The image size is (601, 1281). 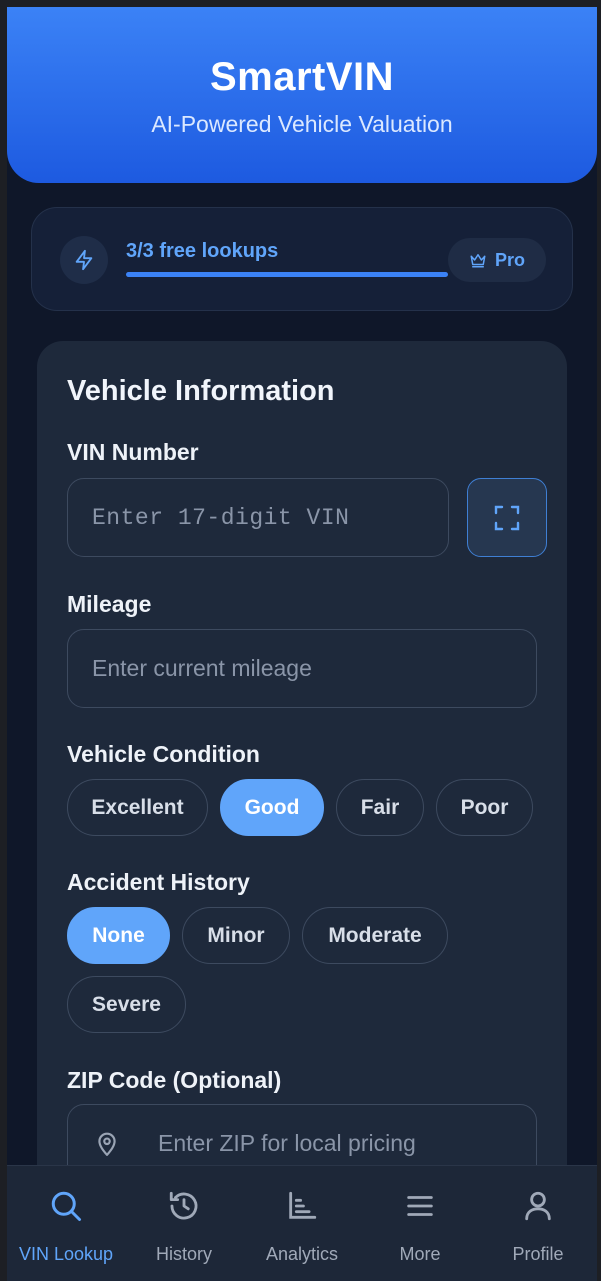 I want to click on accident-option-minor: Minor, so click(x=236, y=935).